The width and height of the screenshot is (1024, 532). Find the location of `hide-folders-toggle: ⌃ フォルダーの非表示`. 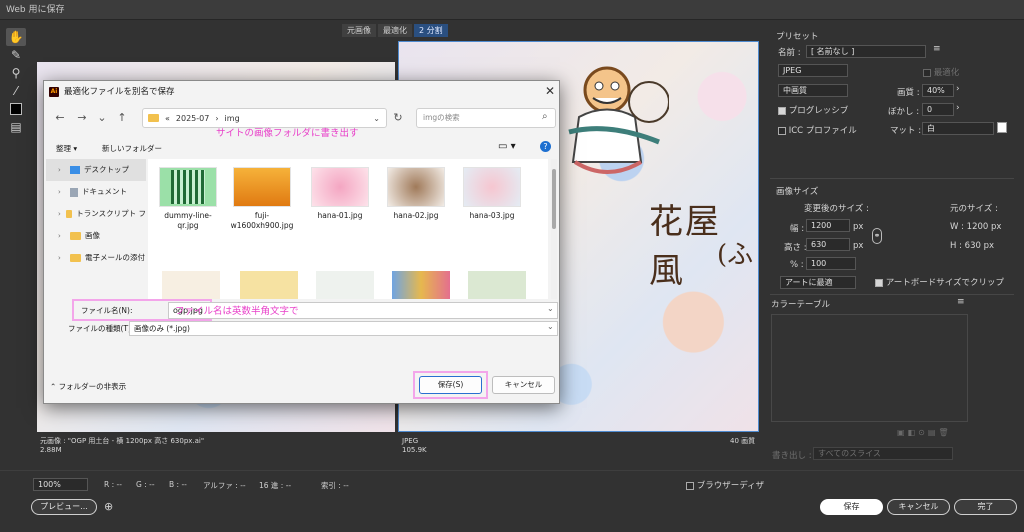

hide-folders-toggle: ⌃ フォルダーの非表示 is located at coordinates (88, 386).